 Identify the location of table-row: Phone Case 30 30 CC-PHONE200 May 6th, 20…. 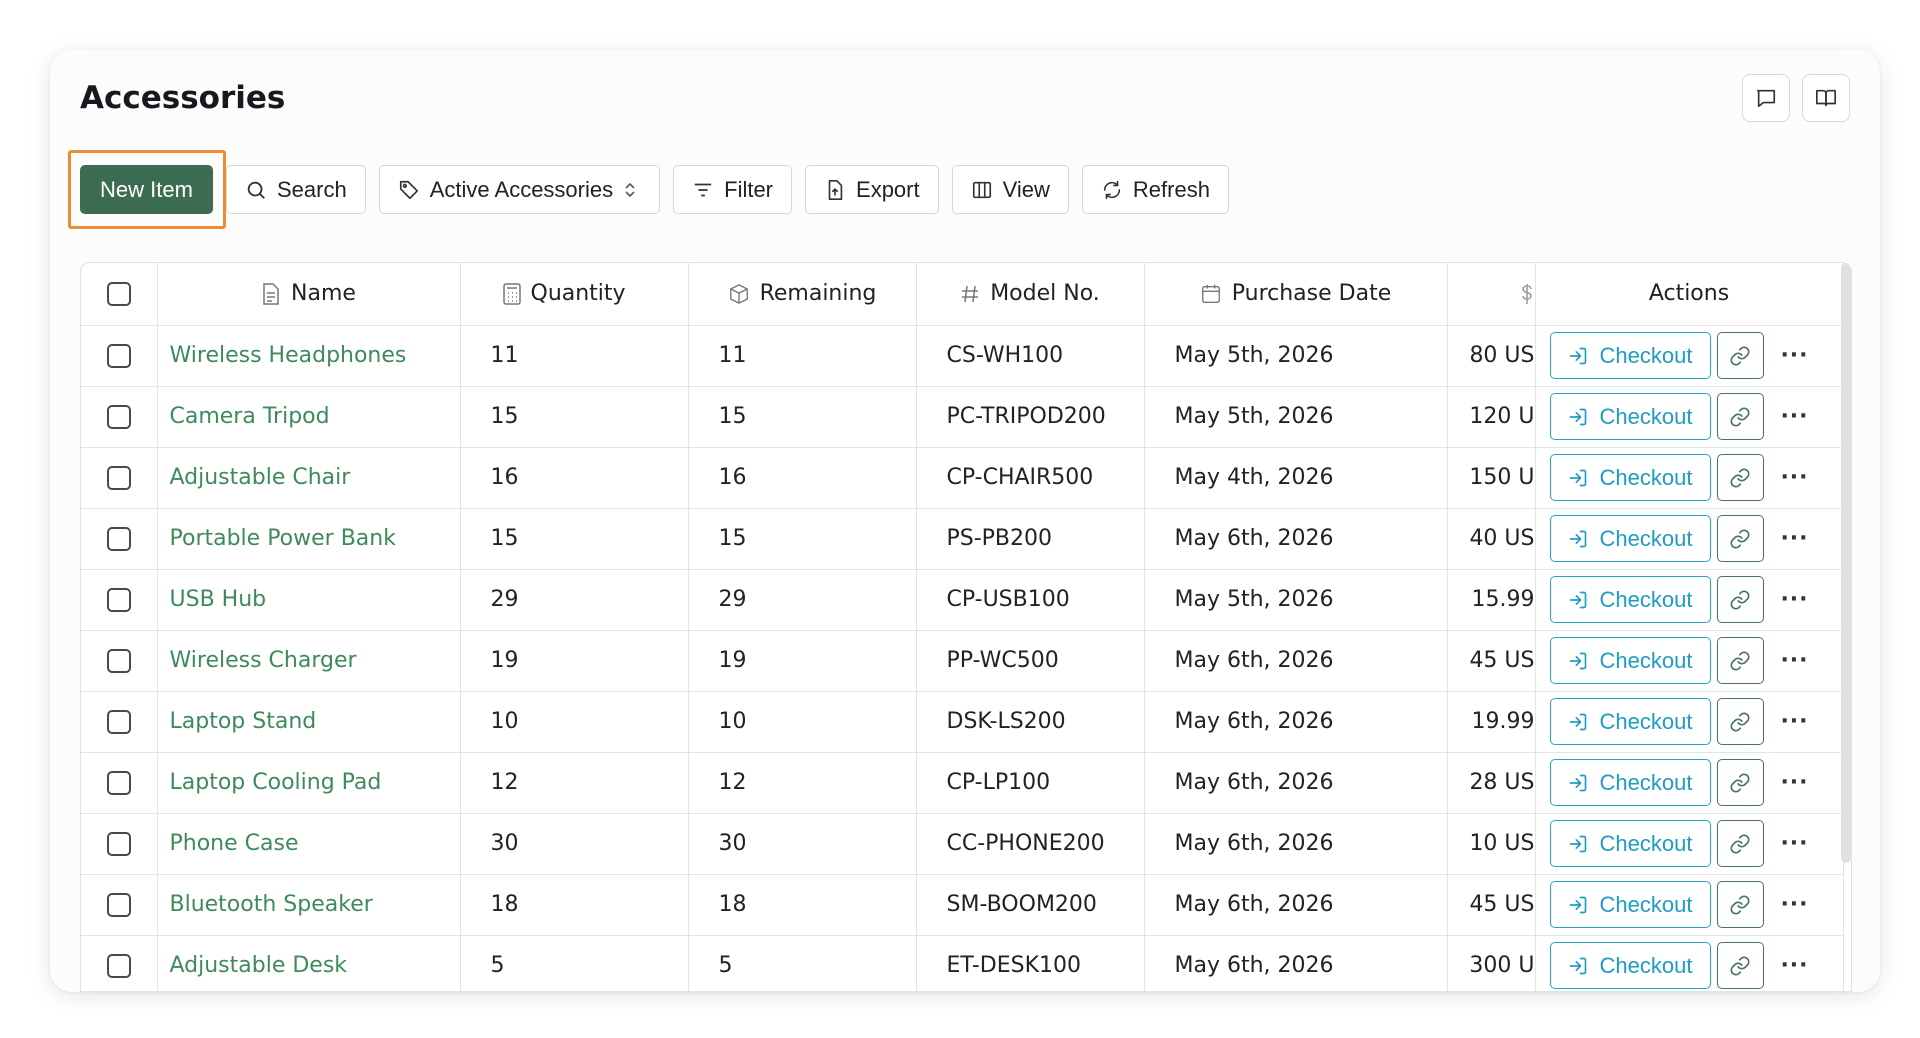
(962, 844).